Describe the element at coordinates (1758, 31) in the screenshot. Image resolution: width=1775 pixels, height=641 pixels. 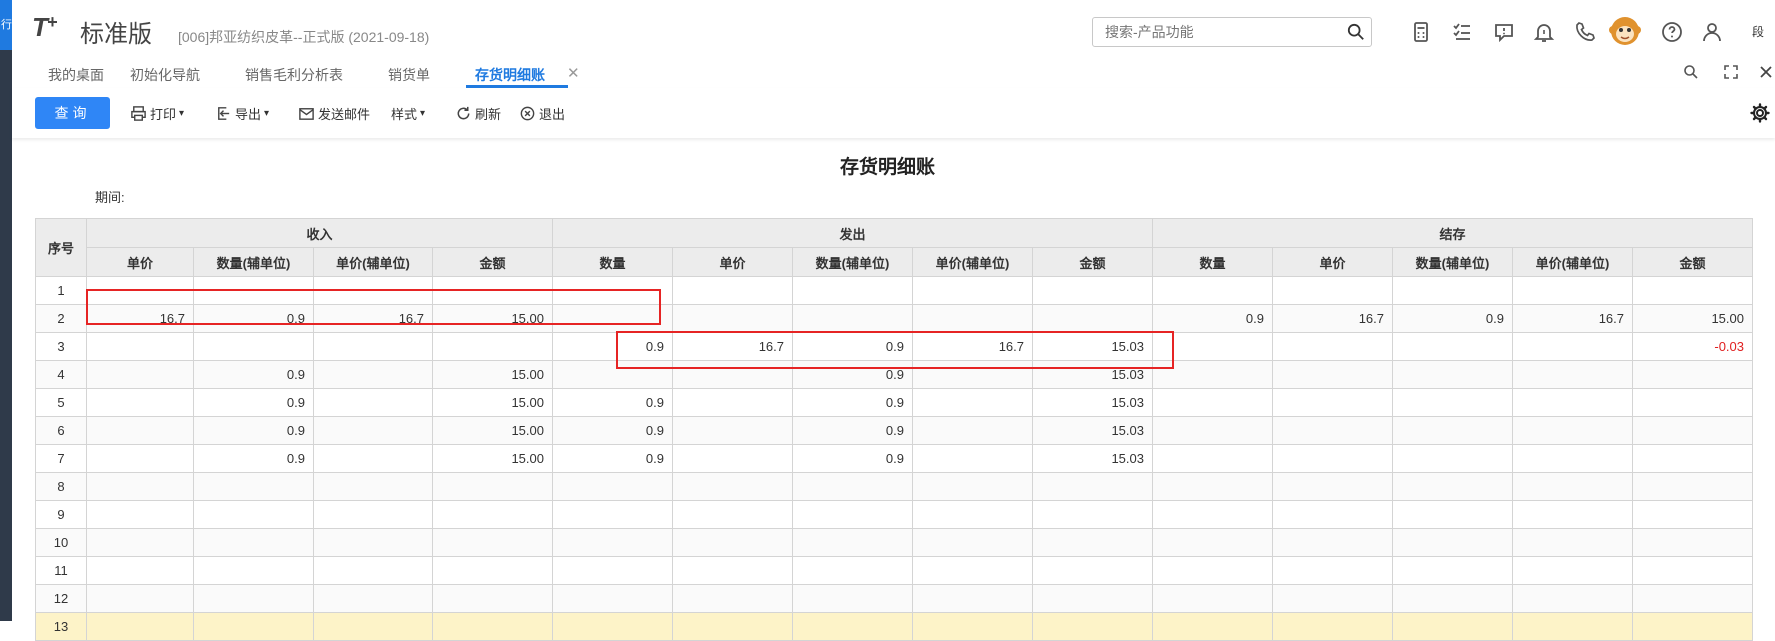
I see `user-name: 段` at that location.